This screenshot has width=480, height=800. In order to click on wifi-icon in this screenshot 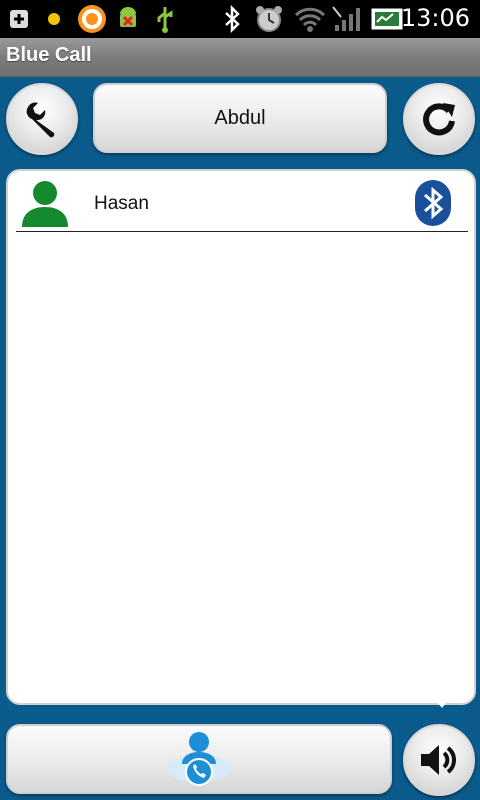, I will do `click(310, 19)`.